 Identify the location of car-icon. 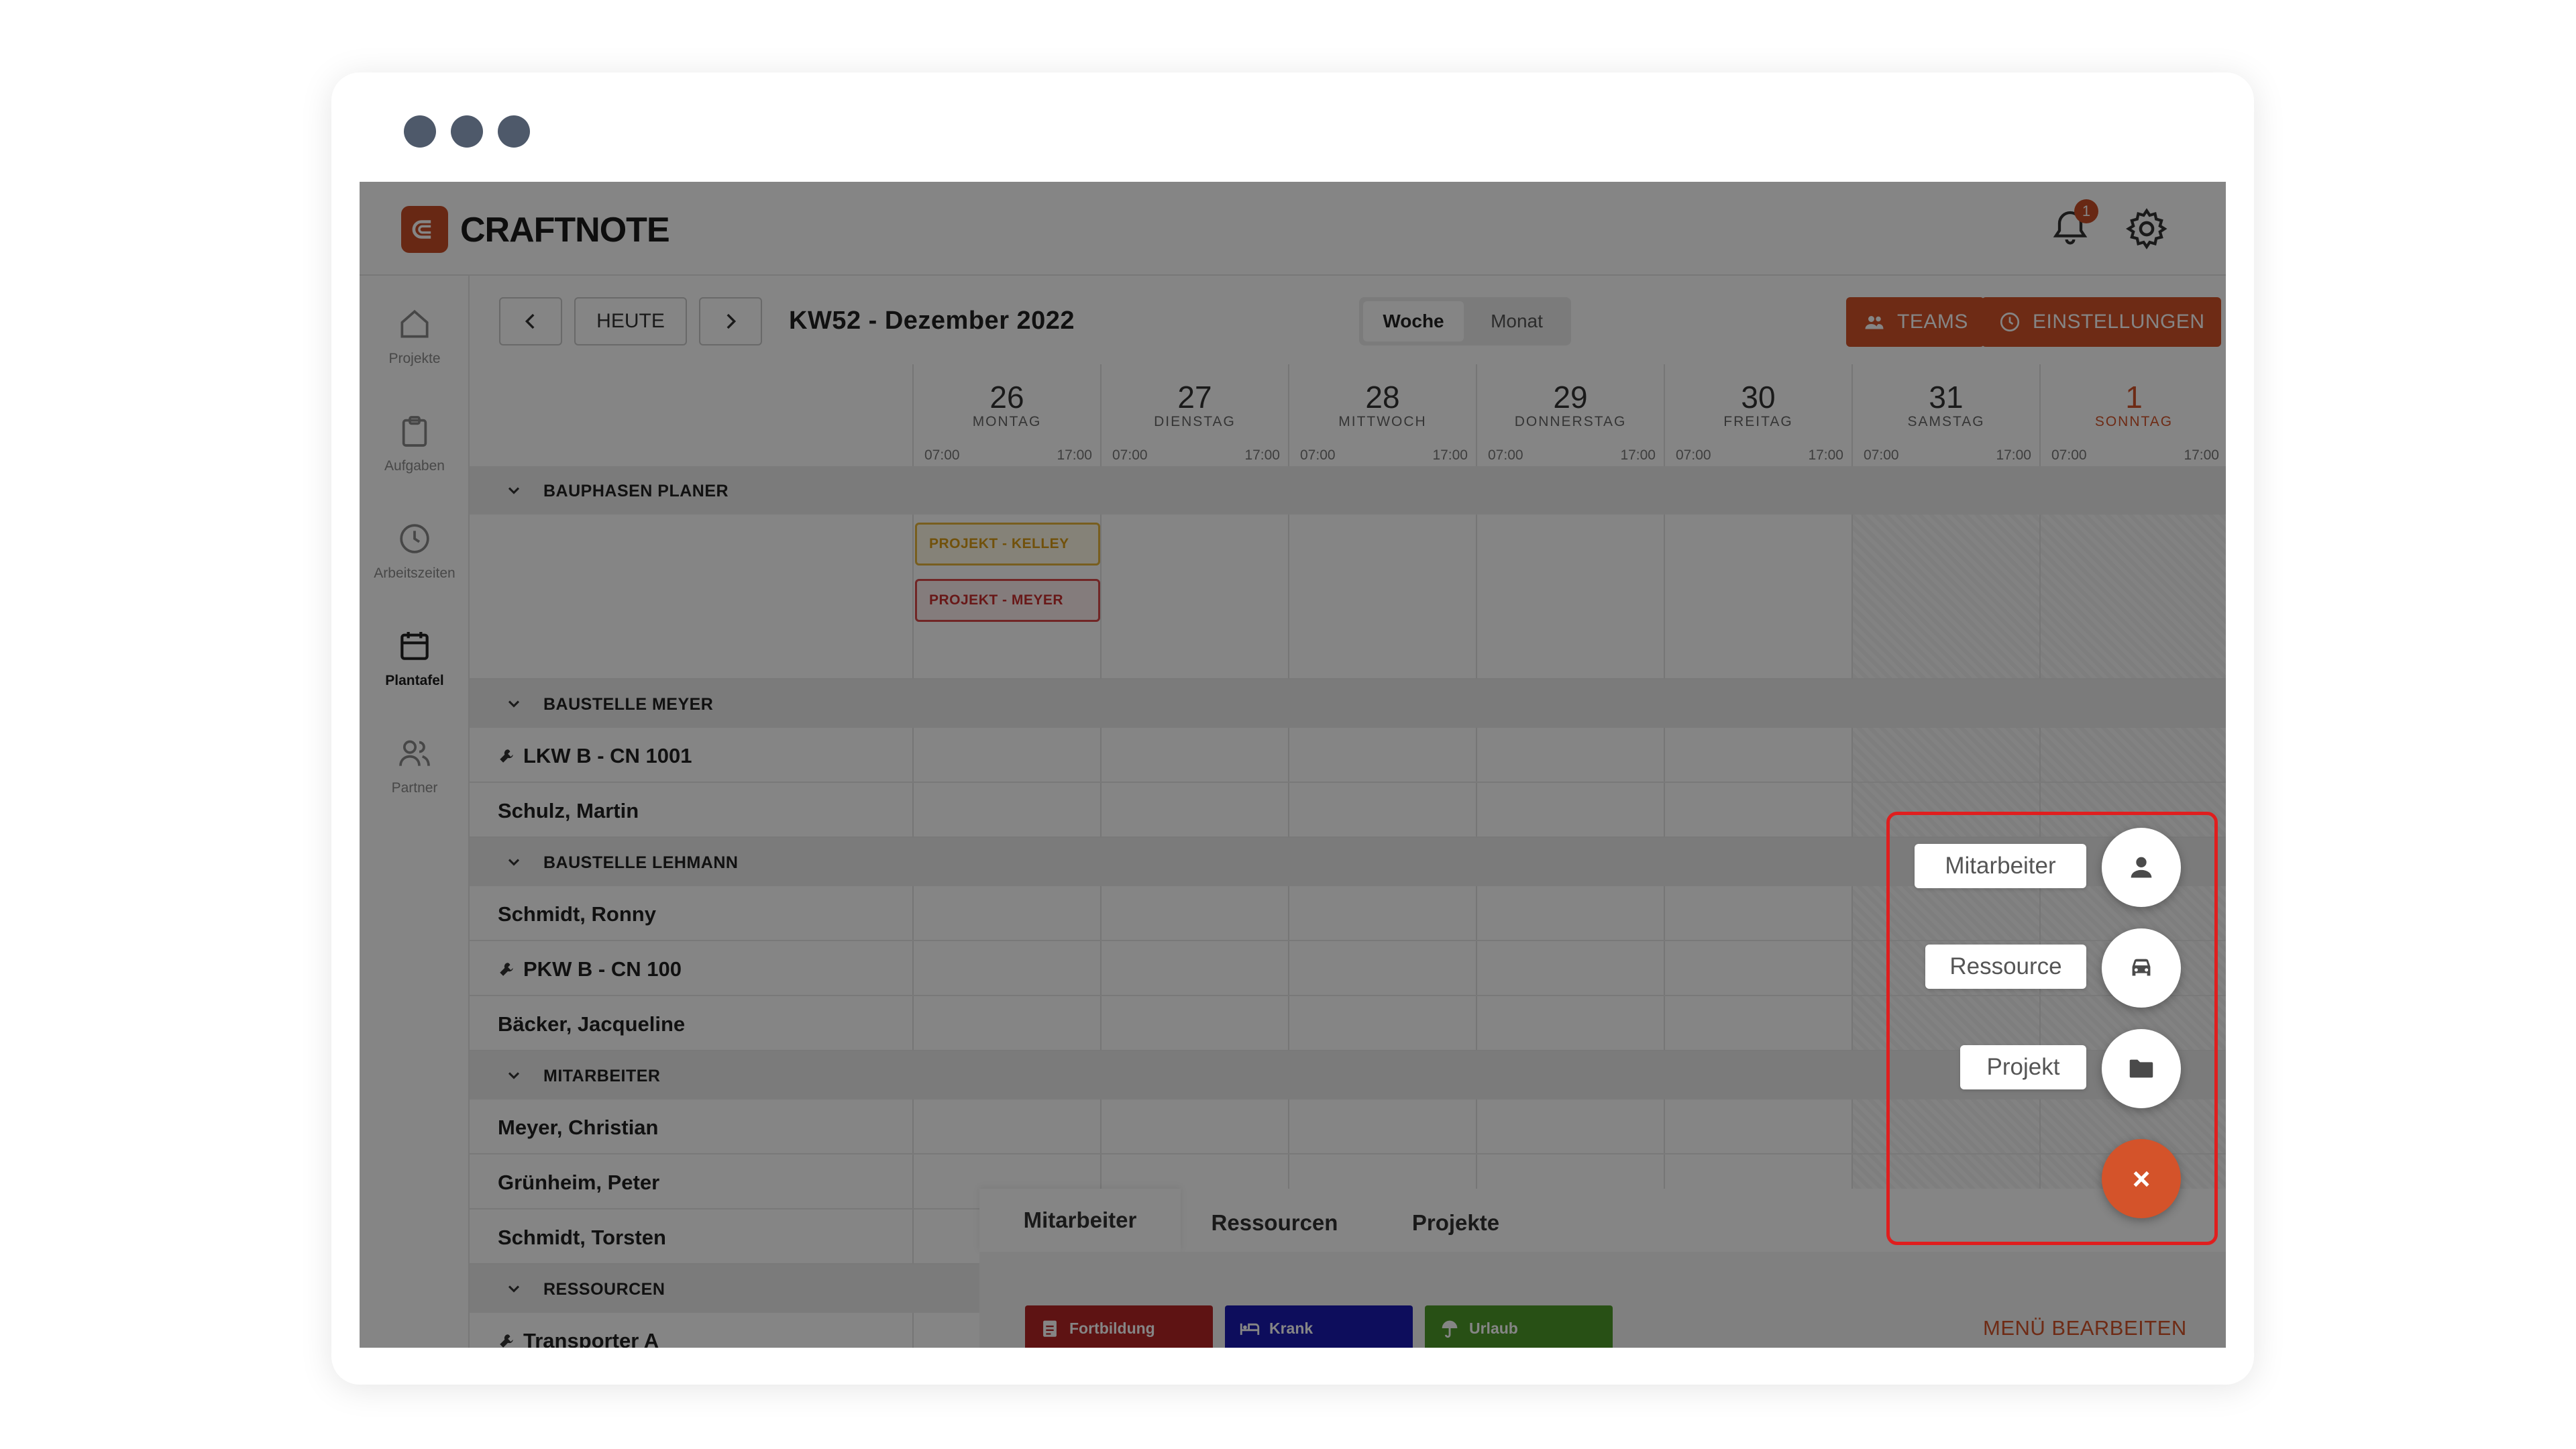
(2141, 967).